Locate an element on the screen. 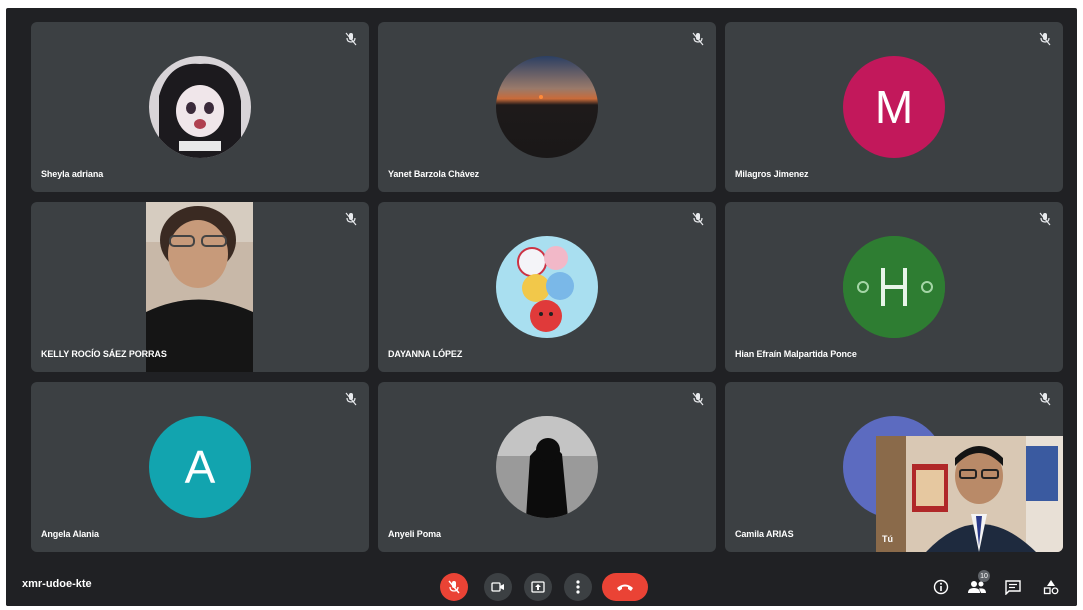  meeting-details-button is located at coordinates (941, 587).